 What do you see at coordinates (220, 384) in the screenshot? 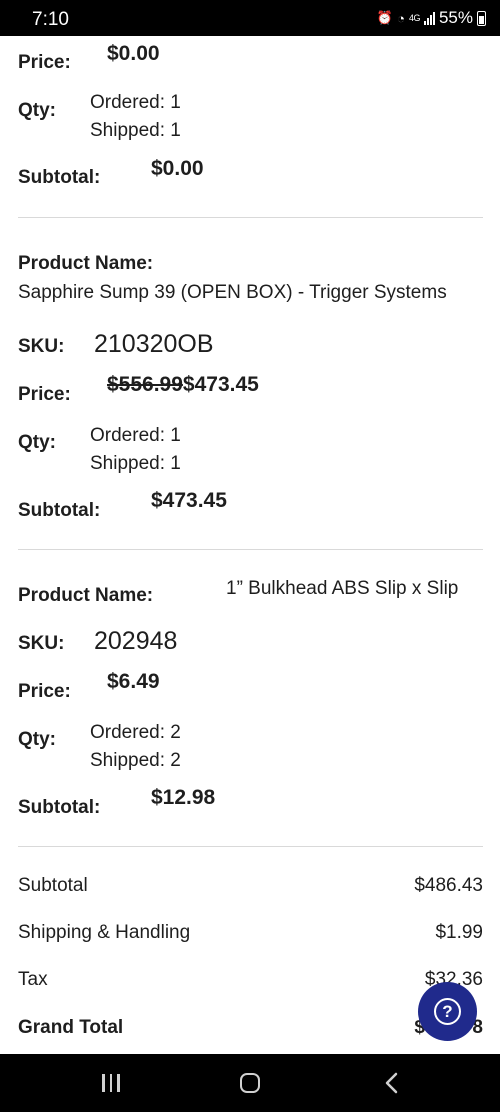
I see `item-price: $473.45` at bounding box center [220, 384].